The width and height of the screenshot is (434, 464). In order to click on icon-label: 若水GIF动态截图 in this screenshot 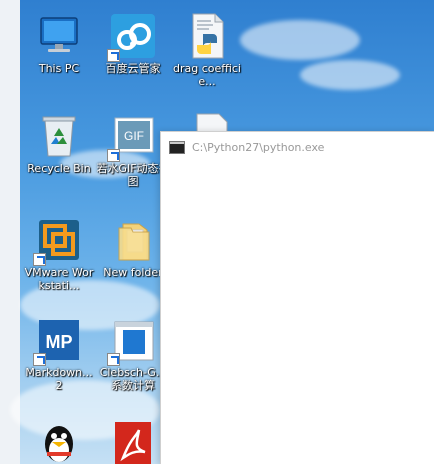, I will do `click(133, 175)`.